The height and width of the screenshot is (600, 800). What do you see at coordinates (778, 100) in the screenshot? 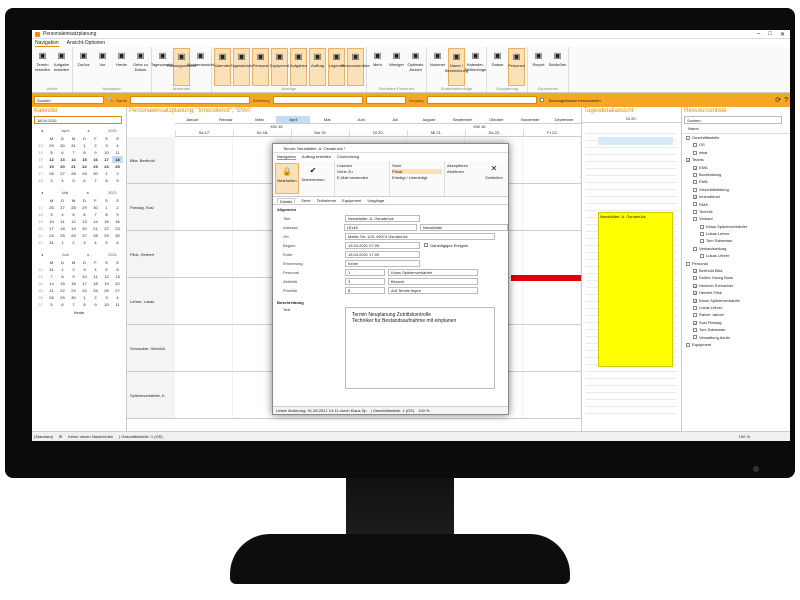
I see `refresh-icon: ⟳` at bounding box center [778, 100].